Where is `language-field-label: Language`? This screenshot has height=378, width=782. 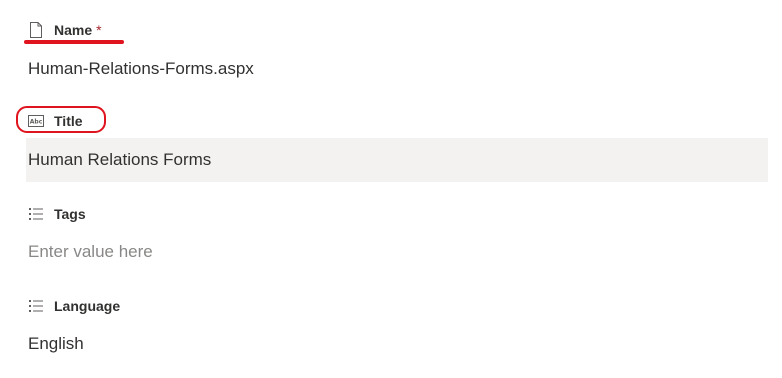 language-field-label: Language is located at coordinates (74, 306).